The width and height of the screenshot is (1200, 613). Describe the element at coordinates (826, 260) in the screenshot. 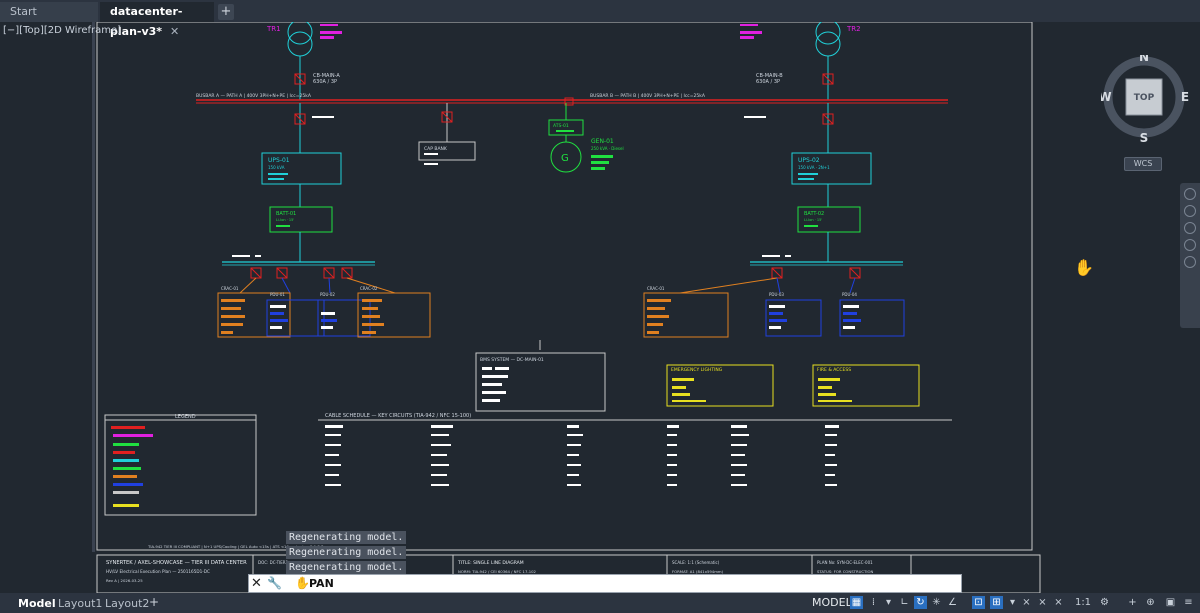

I see `distribution-bus-b` at that location.